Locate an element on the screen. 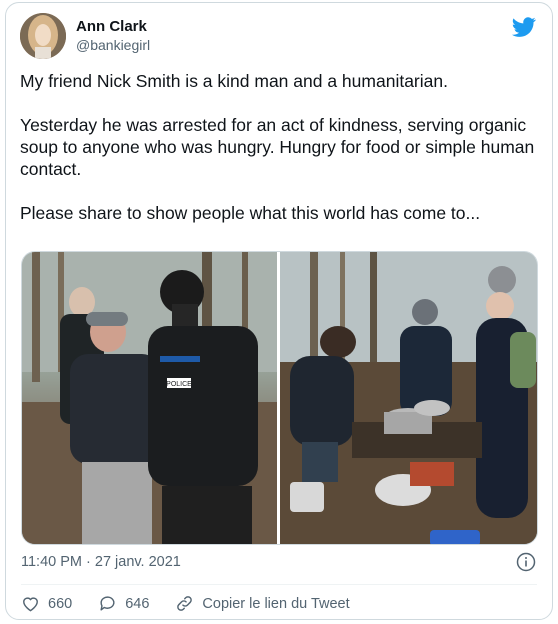 The height and width of the screenshot is (624, 558). heart-icon is located at coordinates (30, 604).